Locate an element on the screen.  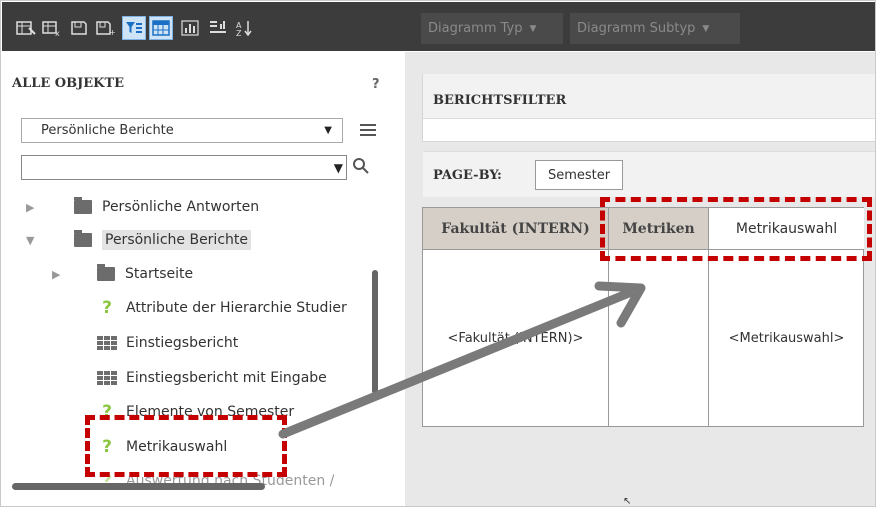
grid-cell-metrics is located at coordinates (659, 338).